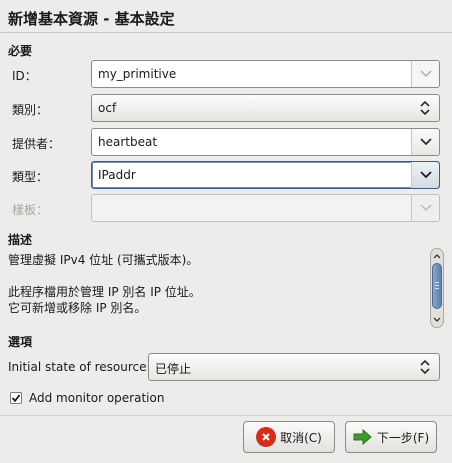  I want to click on class-value: ocf, so click(107, 108).